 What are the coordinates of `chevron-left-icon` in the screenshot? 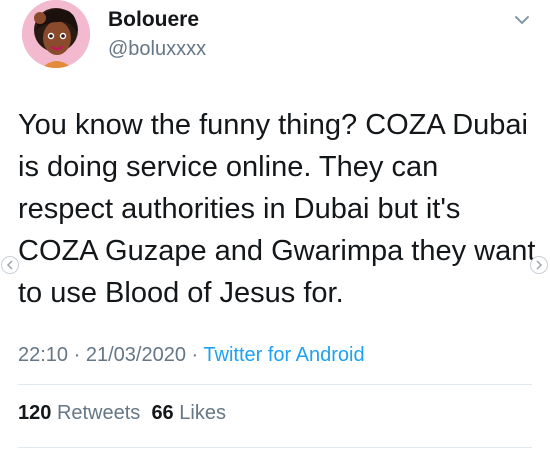 It's located at (9, 265).